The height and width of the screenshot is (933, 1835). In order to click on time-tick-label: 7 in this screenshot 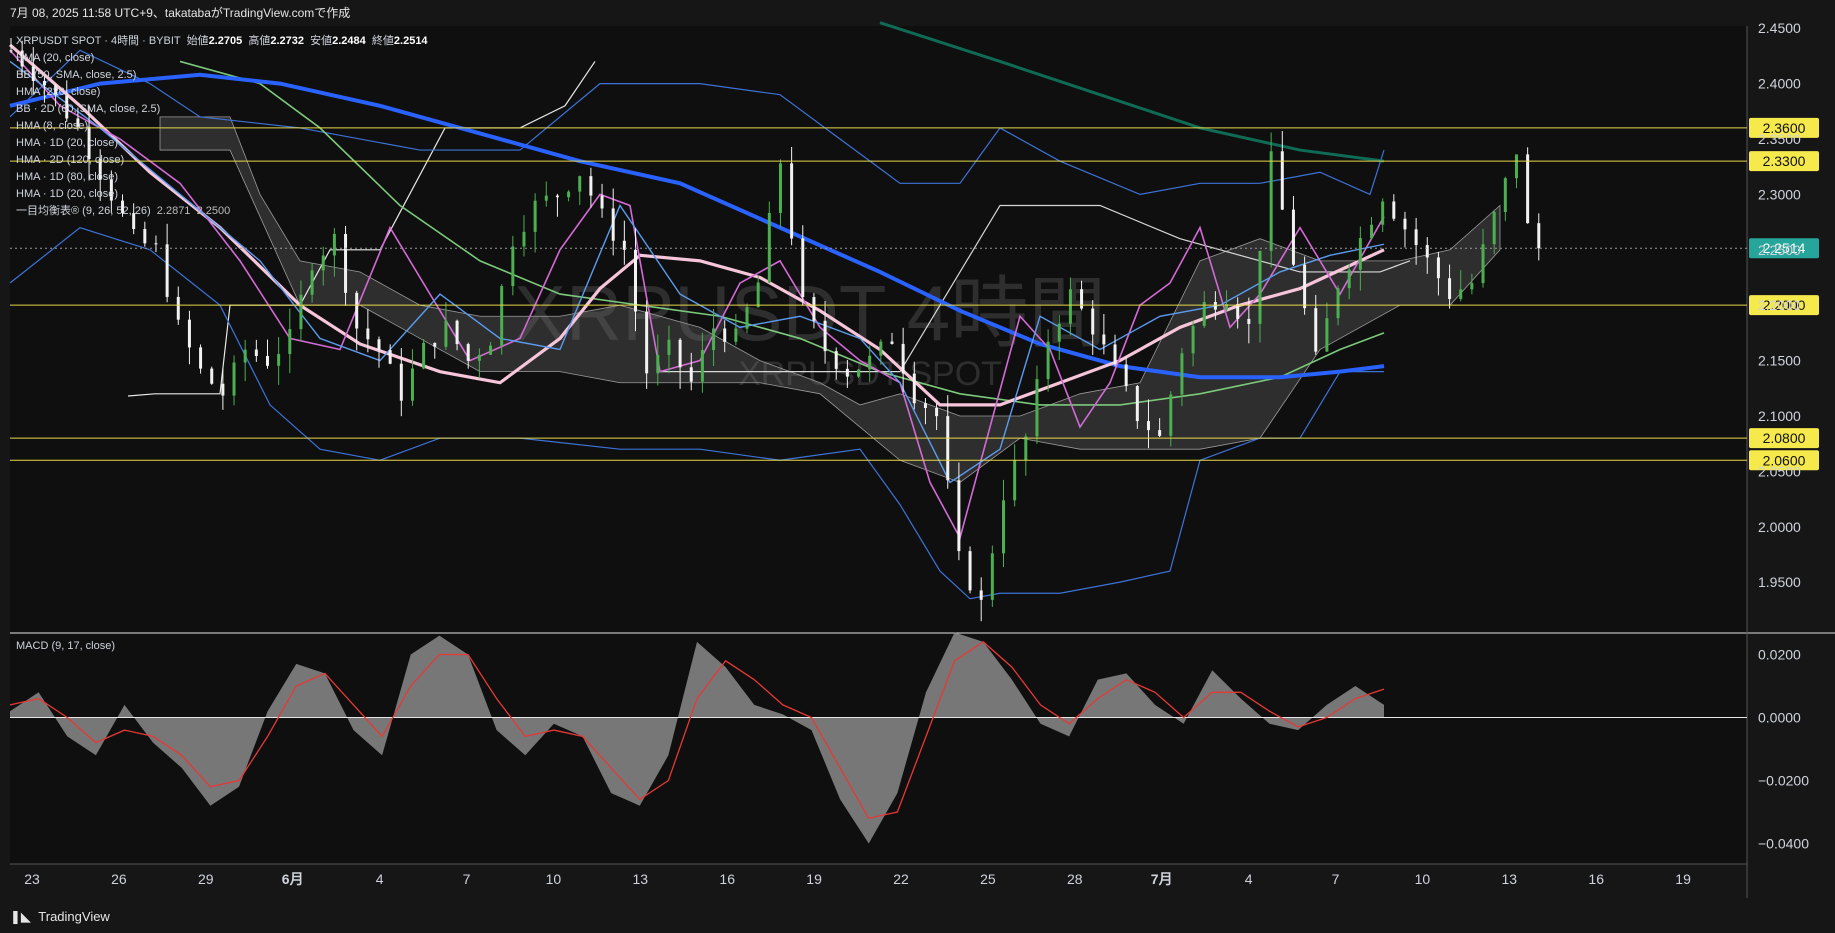, I will do `click(1336, 879)`.